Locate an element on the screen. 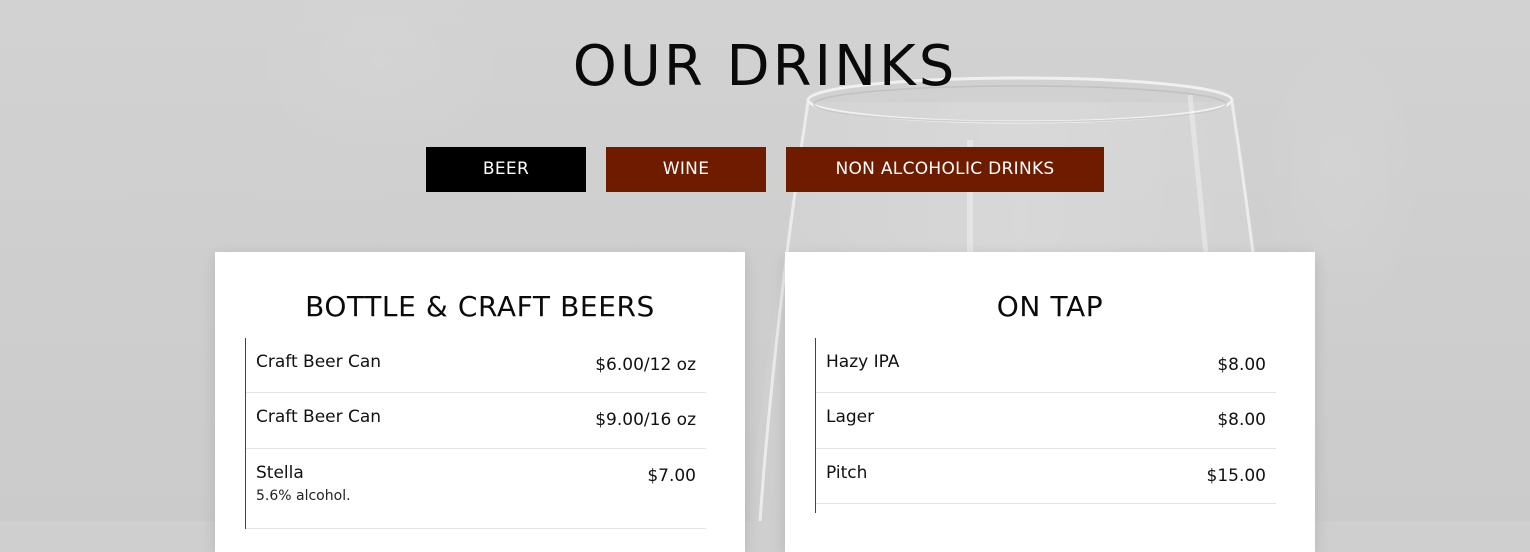  menu-card-title: BOTTLE & CRAFT BEERS is located at coordinates (480, 306).